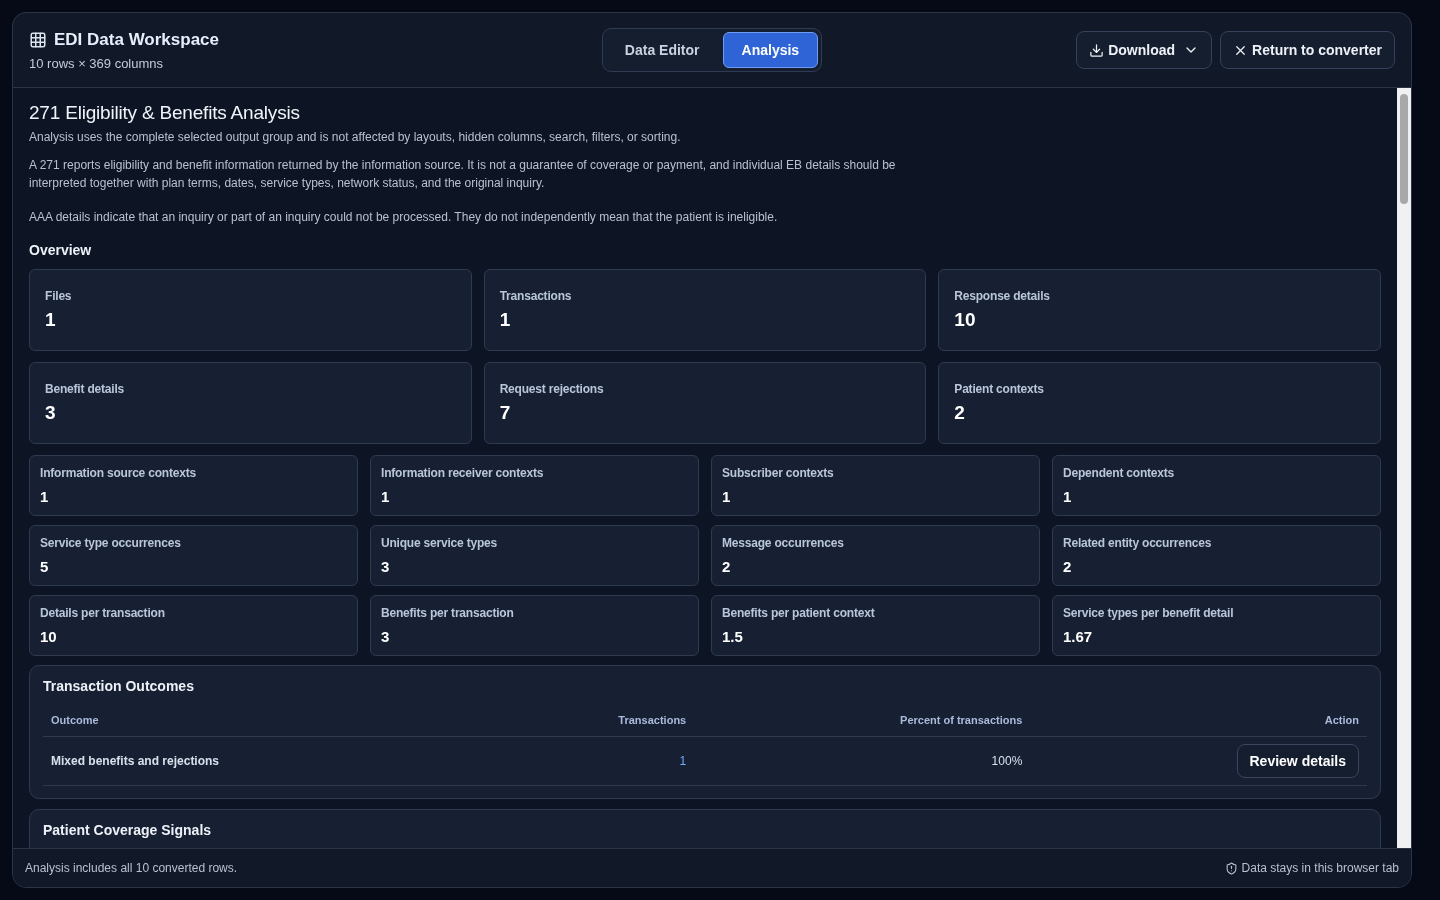 This screenshot has height=900, width=1440. Describe the element at coordinates (552, 389) in the screenshot. I see `stat-label: Request rejections` at that location.